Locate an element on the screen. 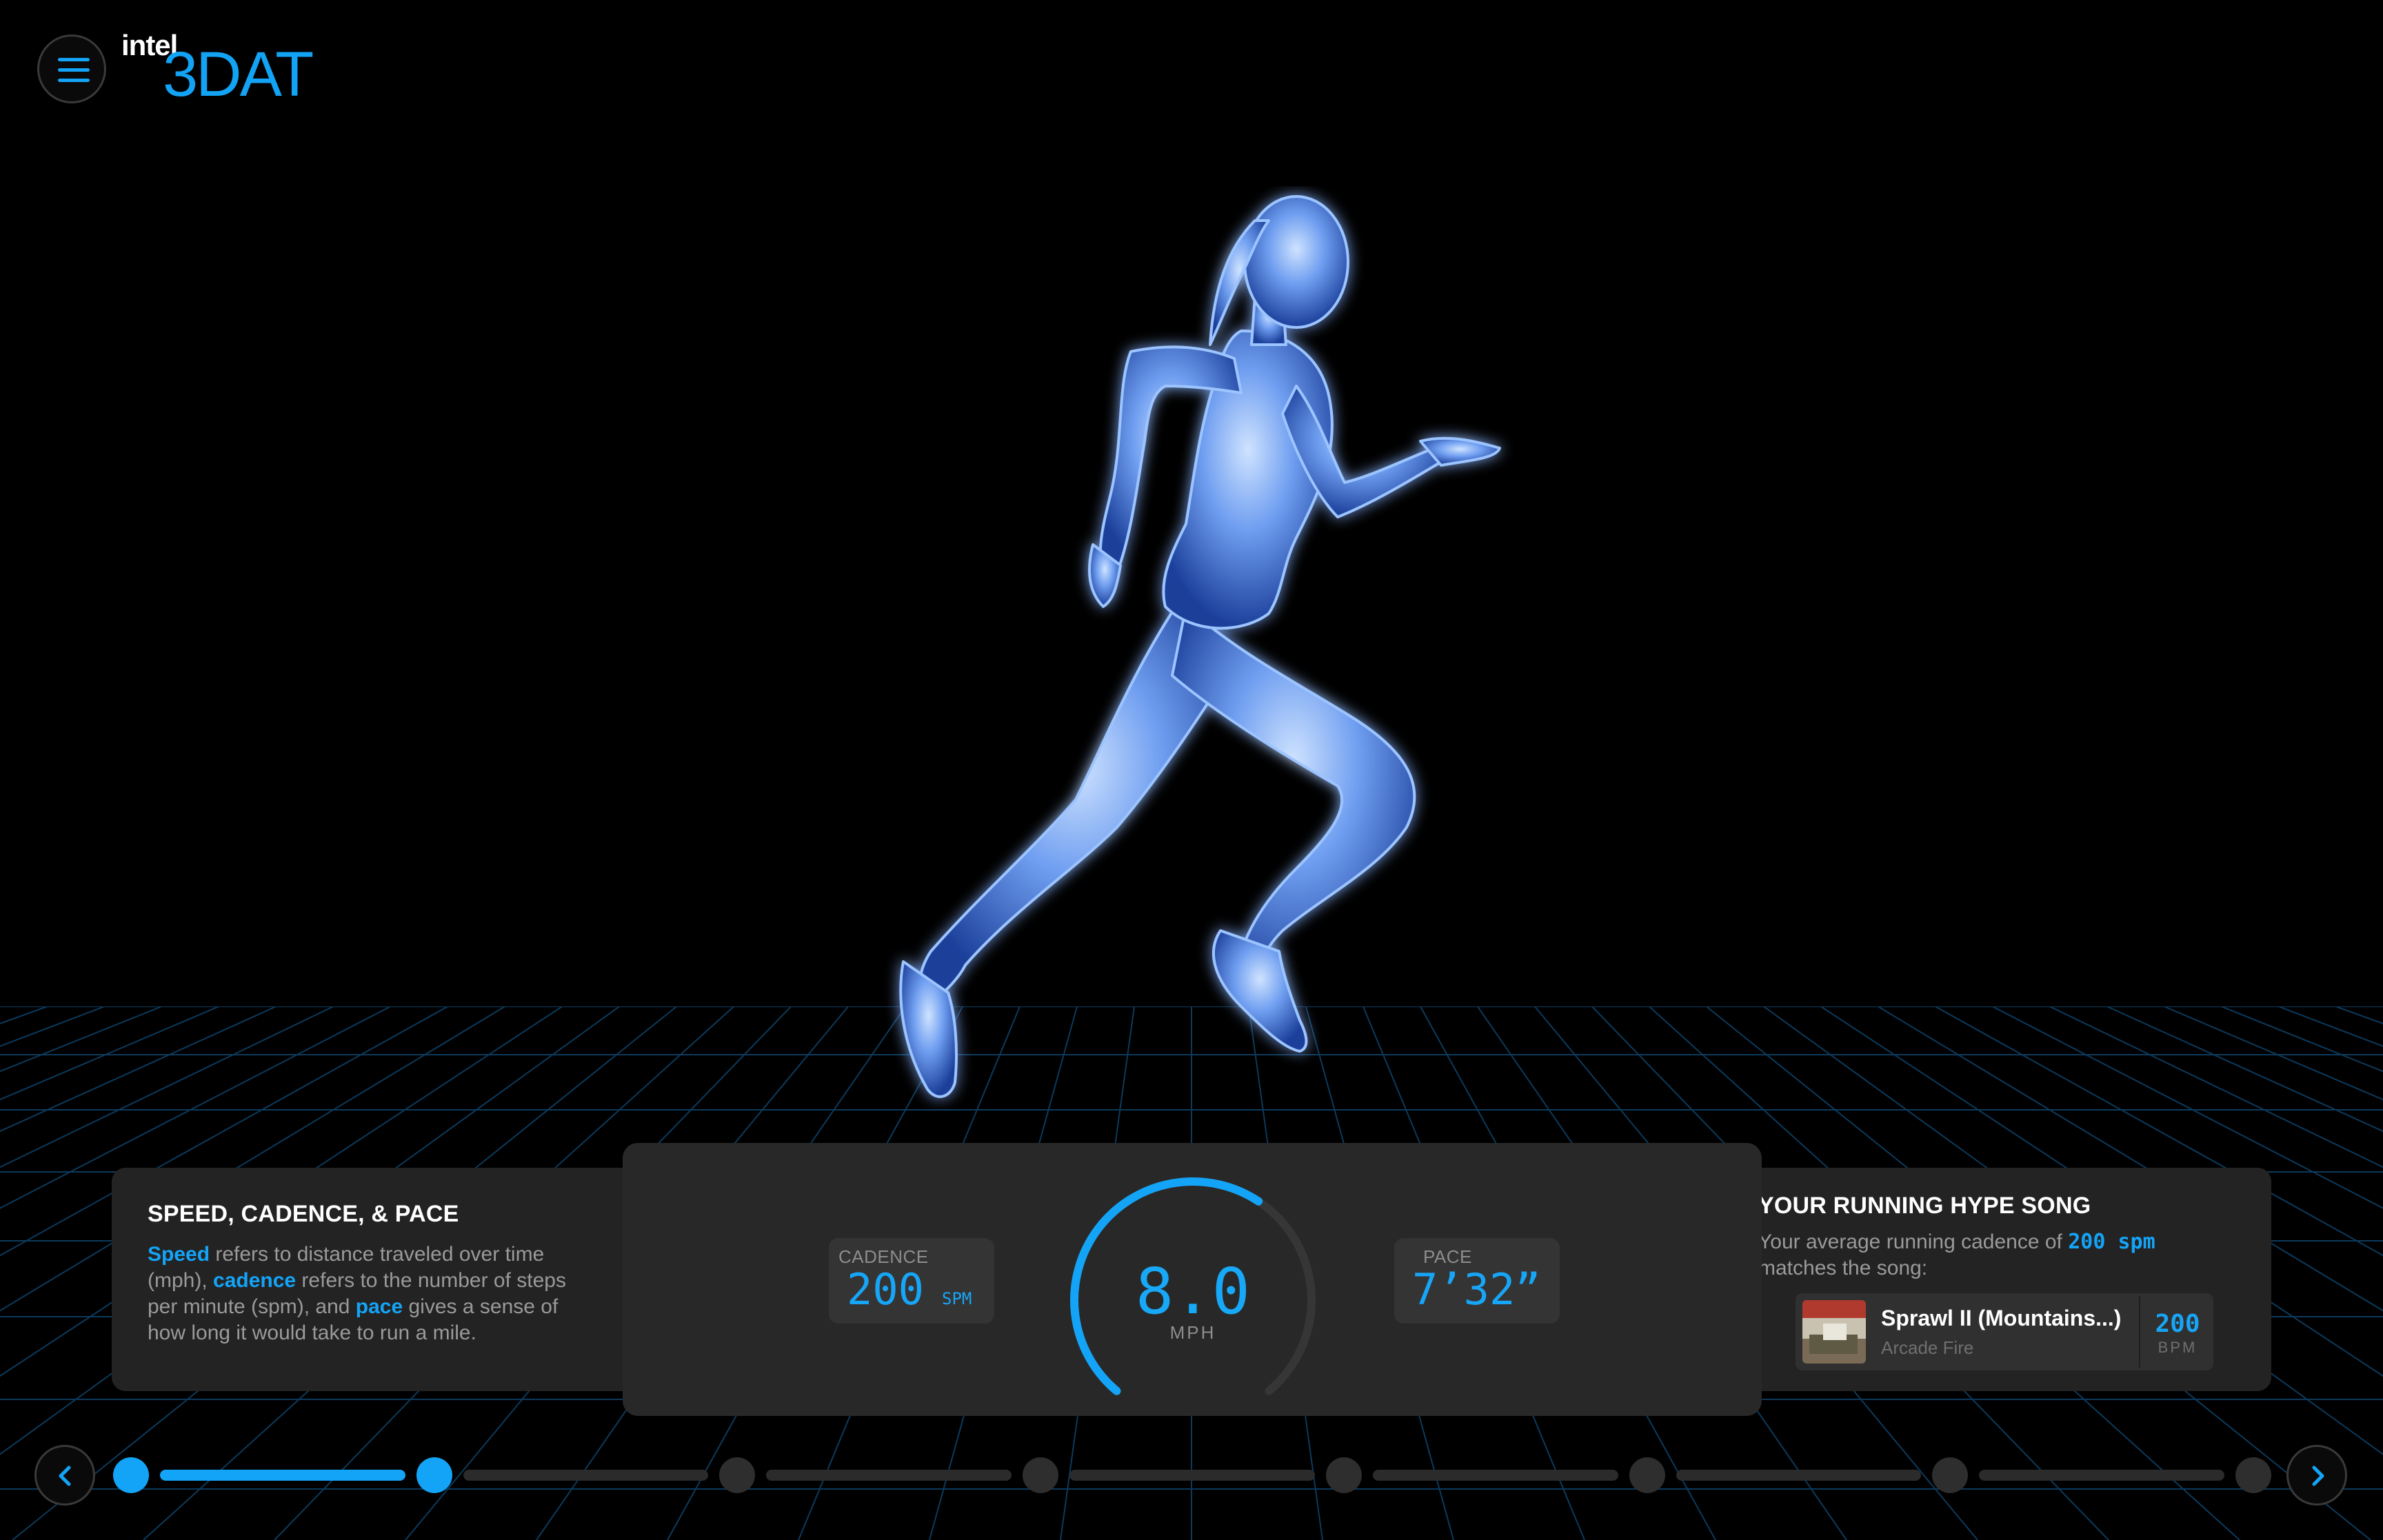  menu-button is located at coordinates (71, 69).